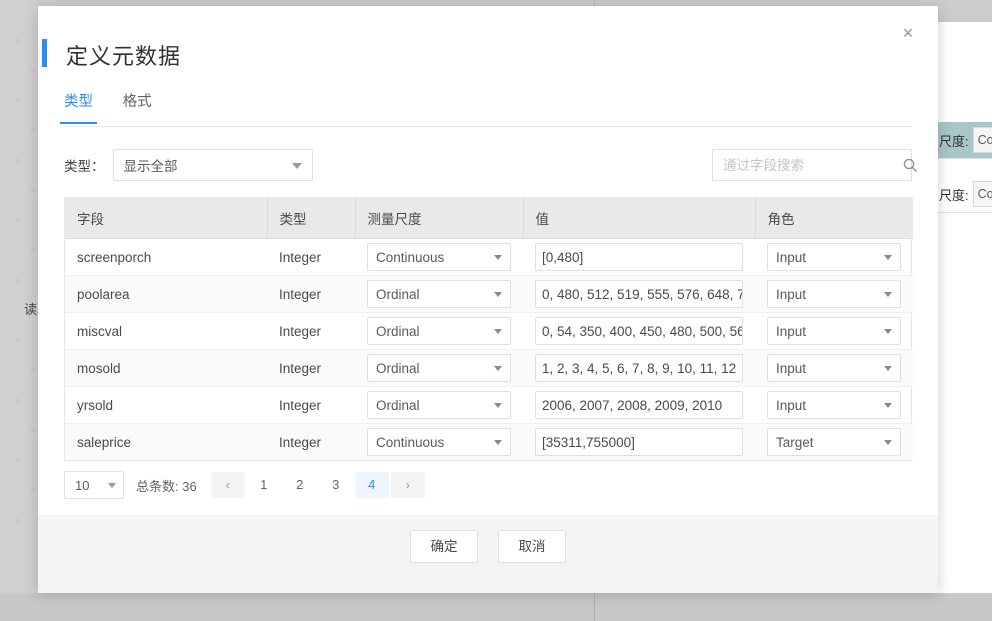 Image resolution: width=992 pixels, height=621 pixels. Describe the element at coordinates (371, 485) in the screenshot. I see `pager-page-4: 4` at that location.